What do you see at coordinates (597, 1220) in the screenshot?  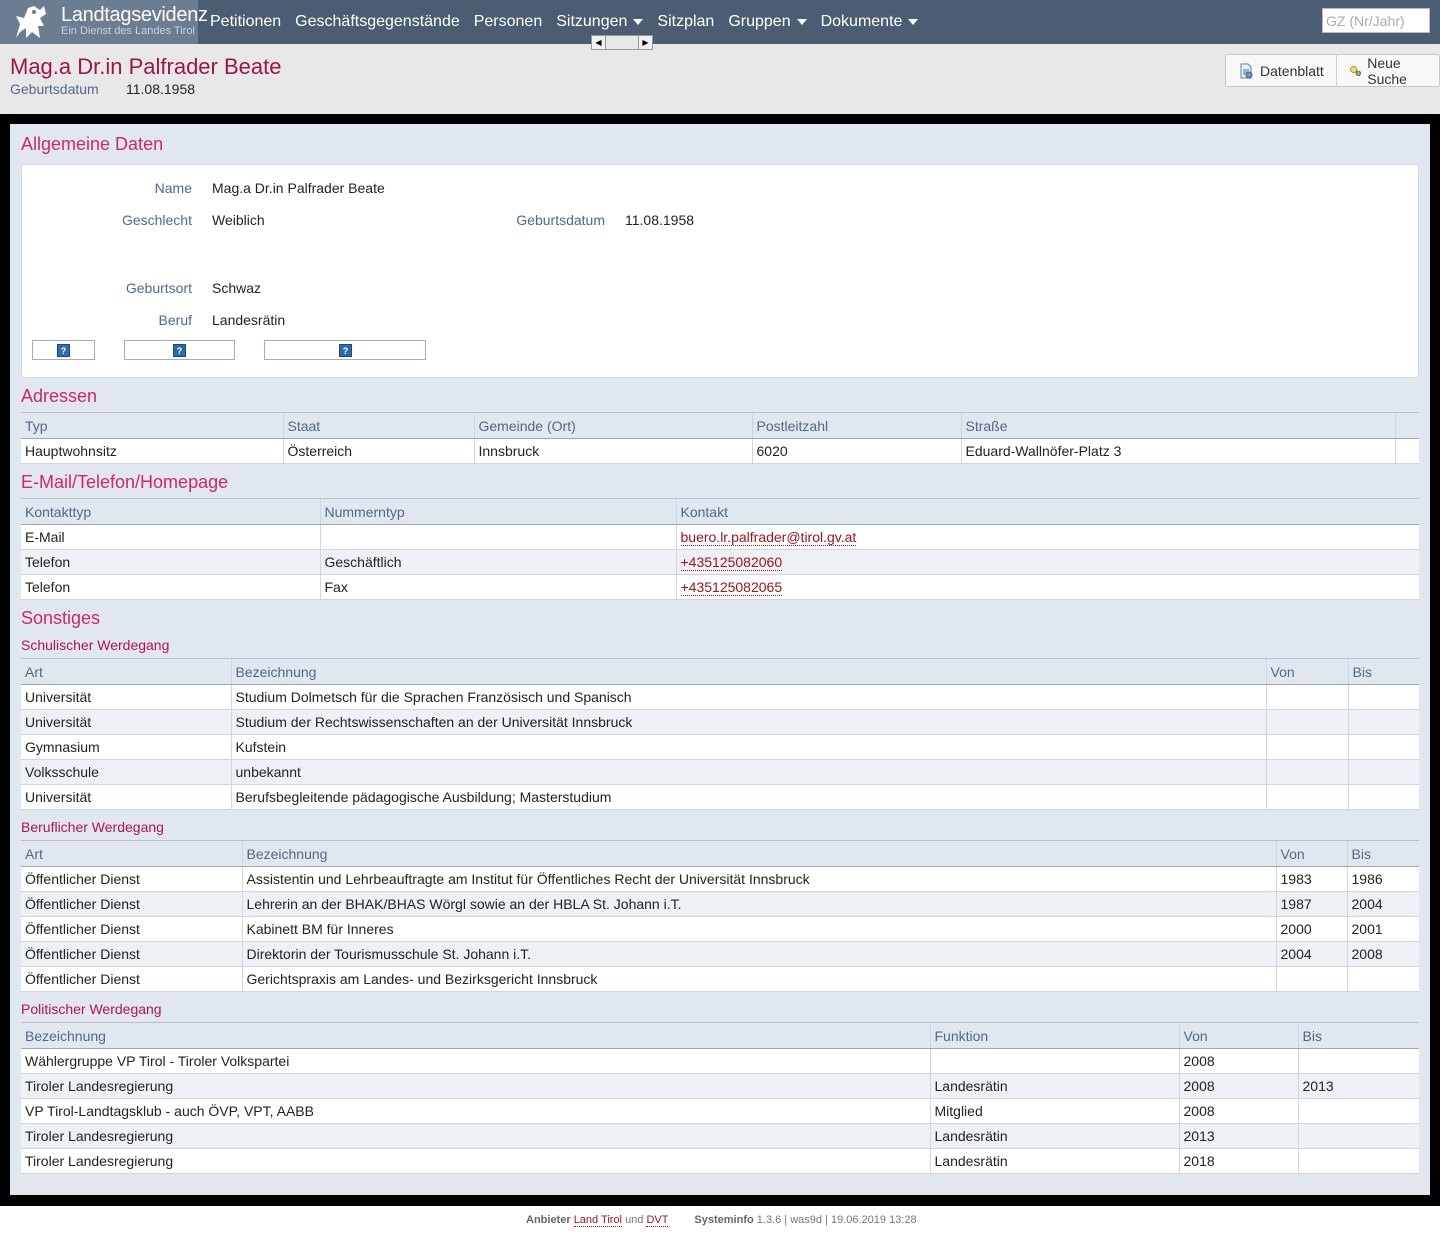 I see `provider-link-land-tirol: Land Tirol` at bounding box center [597, 1220].